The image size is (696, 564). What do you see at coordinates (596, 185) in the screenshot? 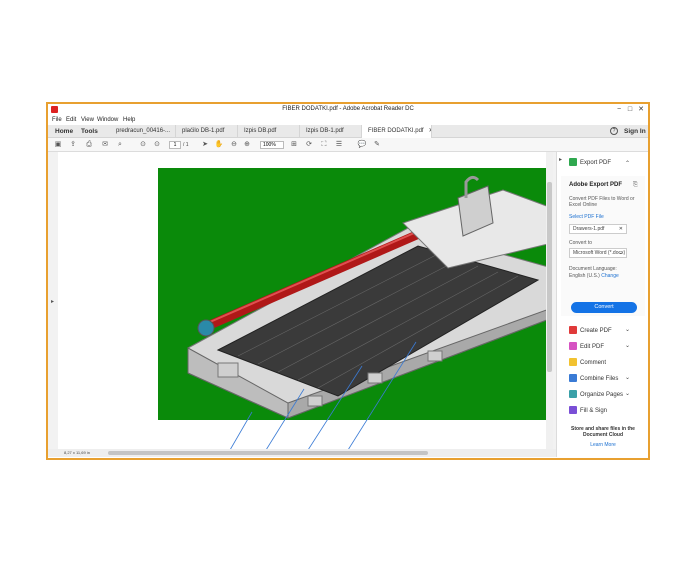
I see `adobe-export-heading: Adobe Export PDF` at bounding box center [596, 185].